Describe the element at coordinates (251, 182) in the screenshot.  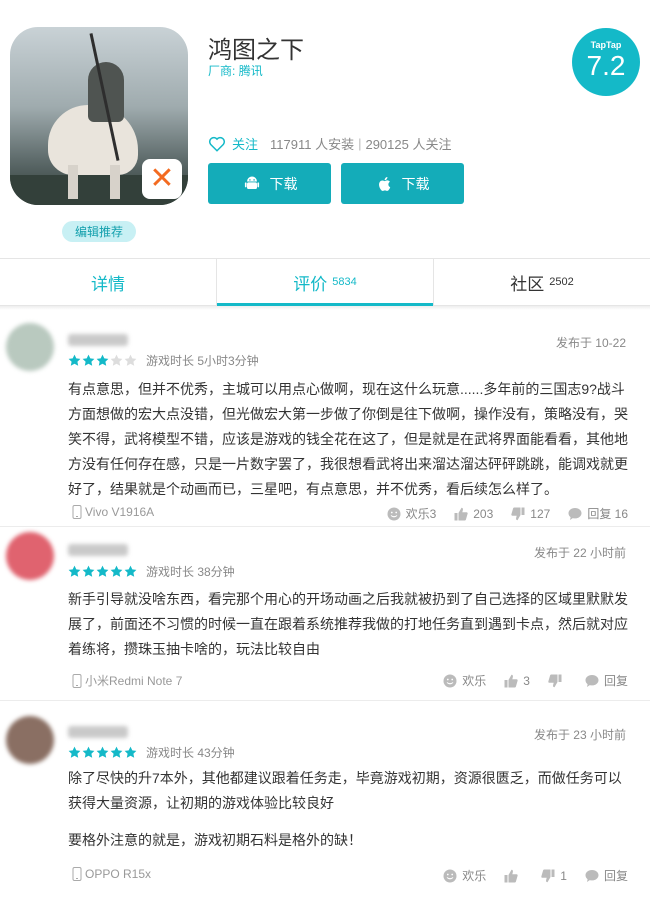
I see `android-icon` at that location.